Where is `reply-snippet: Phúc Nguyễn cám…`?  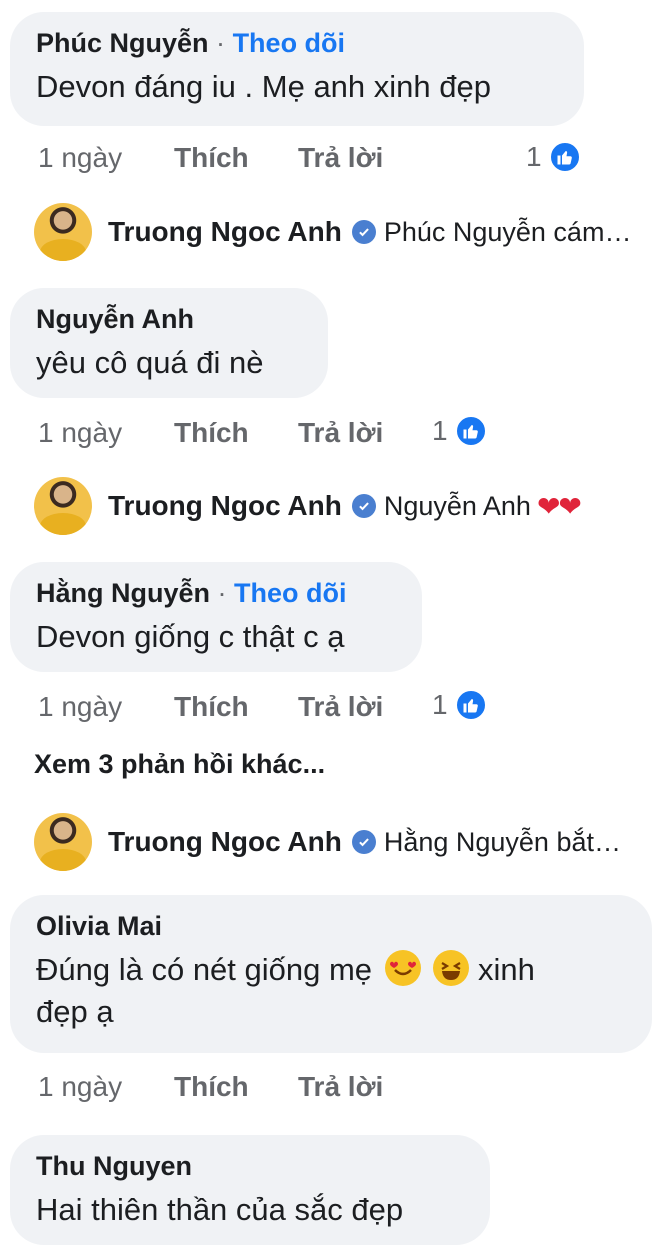 reply-snippet: Phúc Nguyễn cám… is located at coordinates (507, 231).